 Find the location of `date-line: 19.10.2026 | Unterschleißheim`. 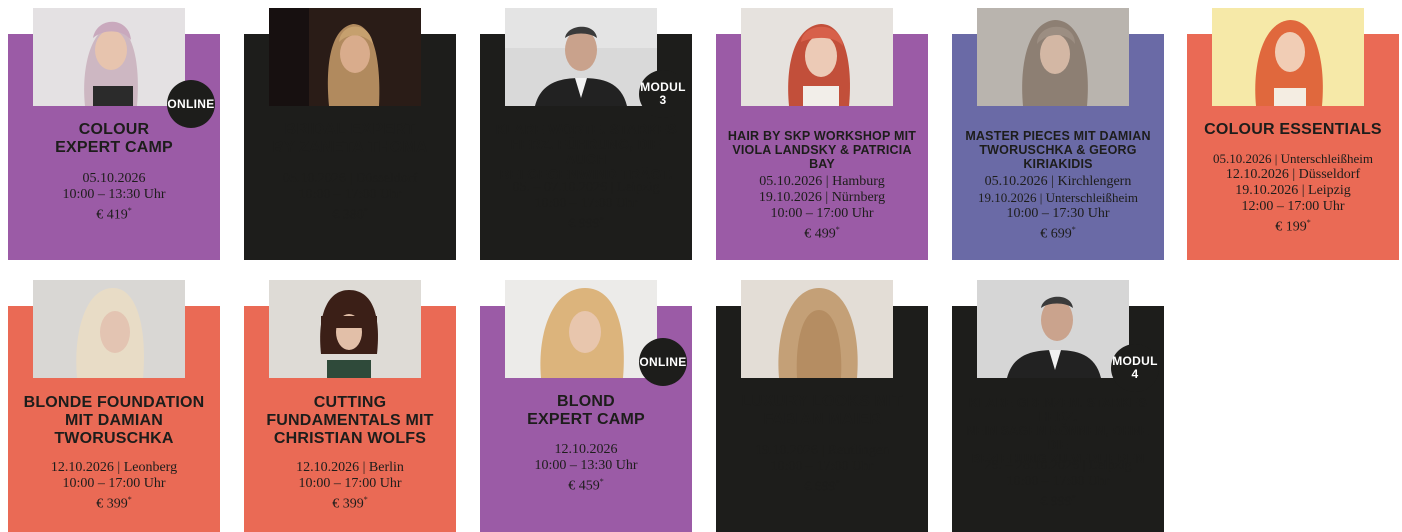

date-line: 19.10.2026 | Unterschleißheim is located at coordinates (1058, 197).